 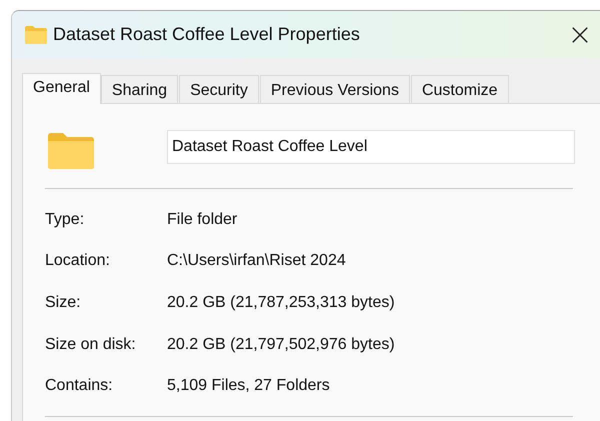 I want to click on property-value: 20.2 GB (21,797,502,976 bytes), so click(x=281, y=345).